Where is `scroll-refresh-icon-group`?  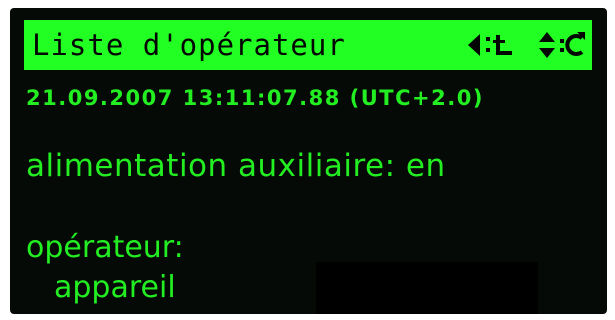 scroll-refresh-icon-group is located at coordinates (562, 45).